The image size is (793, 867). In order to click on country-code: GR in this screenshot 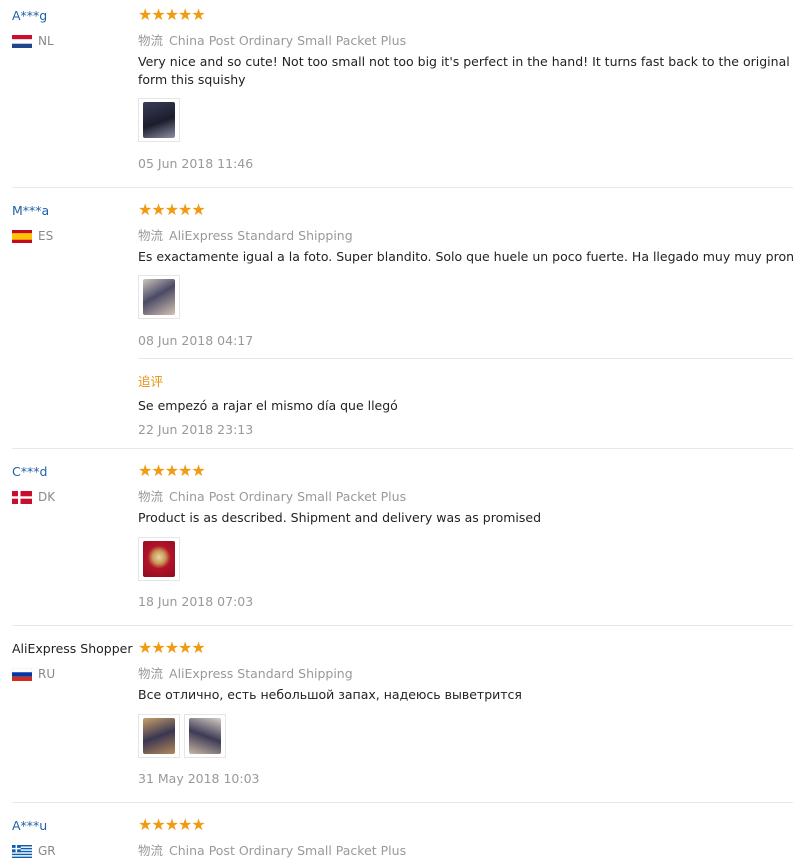, I will do `click(47, 851)`.